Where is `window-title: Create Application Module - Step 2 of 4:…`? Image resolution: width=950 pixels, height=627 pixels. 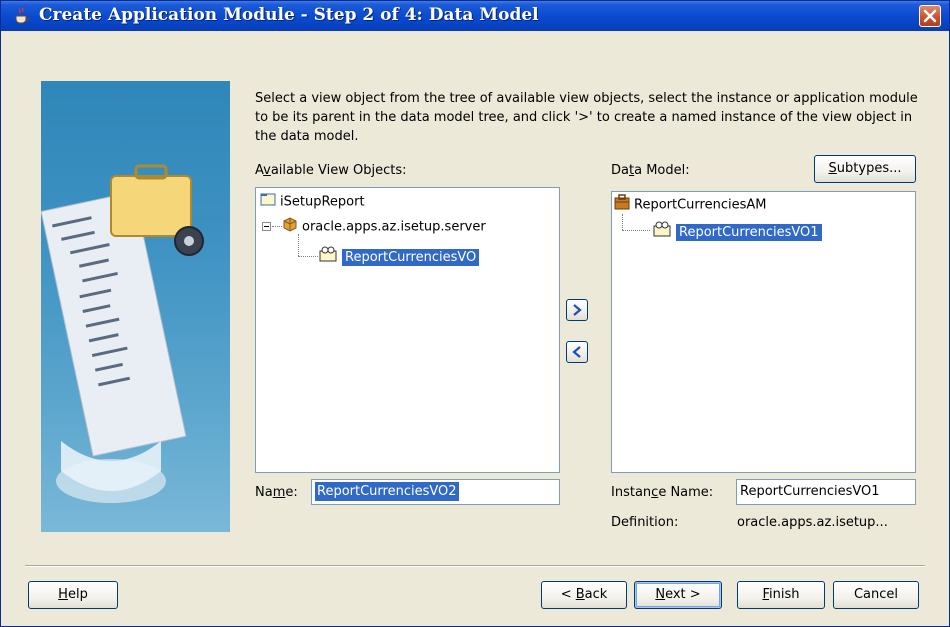
window-title: Create Application Module - Step 2 of 4:… is located at coordinates (289, 15).